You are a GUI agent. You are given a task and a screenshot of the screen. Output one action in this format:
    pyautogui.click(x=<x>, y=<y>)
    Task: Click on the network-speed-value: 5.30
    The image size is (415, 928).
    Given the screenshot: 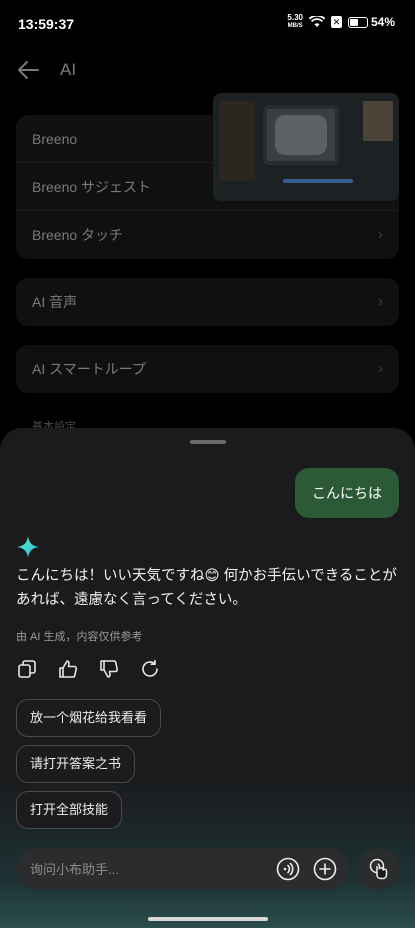 What is the action you would take?
    pyautogui.click(x=295, y=17)
    